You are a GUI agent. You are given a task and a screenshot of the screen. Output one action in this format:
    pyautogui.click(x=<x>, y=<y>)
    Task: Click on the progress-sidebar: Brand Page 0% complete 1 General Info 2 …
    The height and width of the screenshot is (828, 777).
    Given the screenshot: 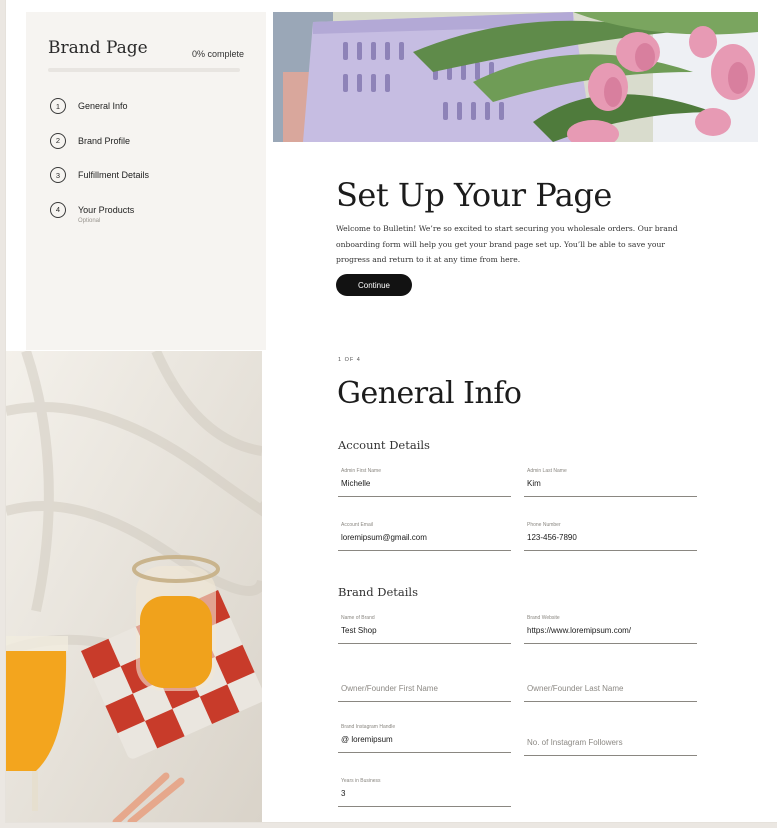 What is the action you would take?
    pyautogui.click(x=146, y=181)
    